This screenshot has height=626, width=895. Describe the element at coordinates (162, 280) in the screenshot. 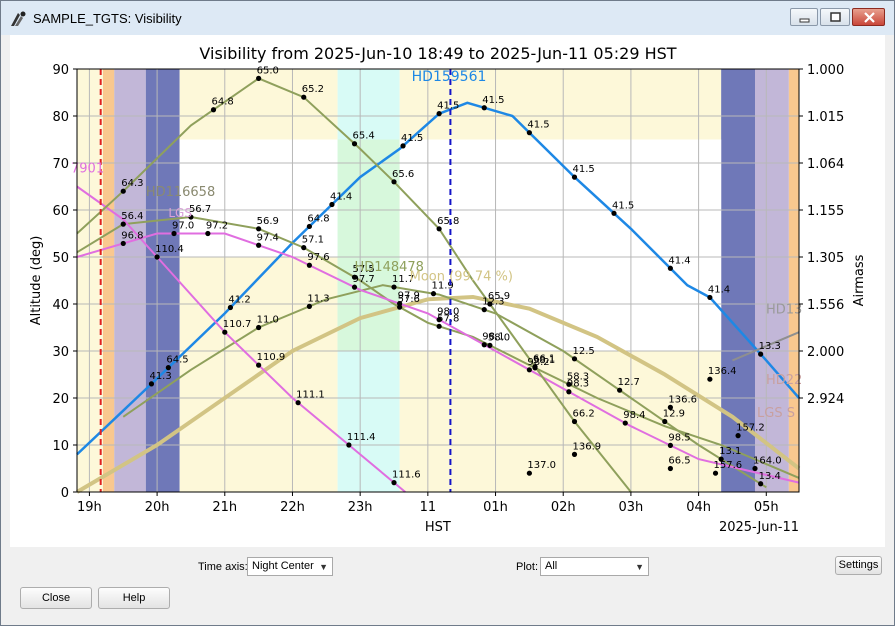

I see `band-astro-dusk` at that location.